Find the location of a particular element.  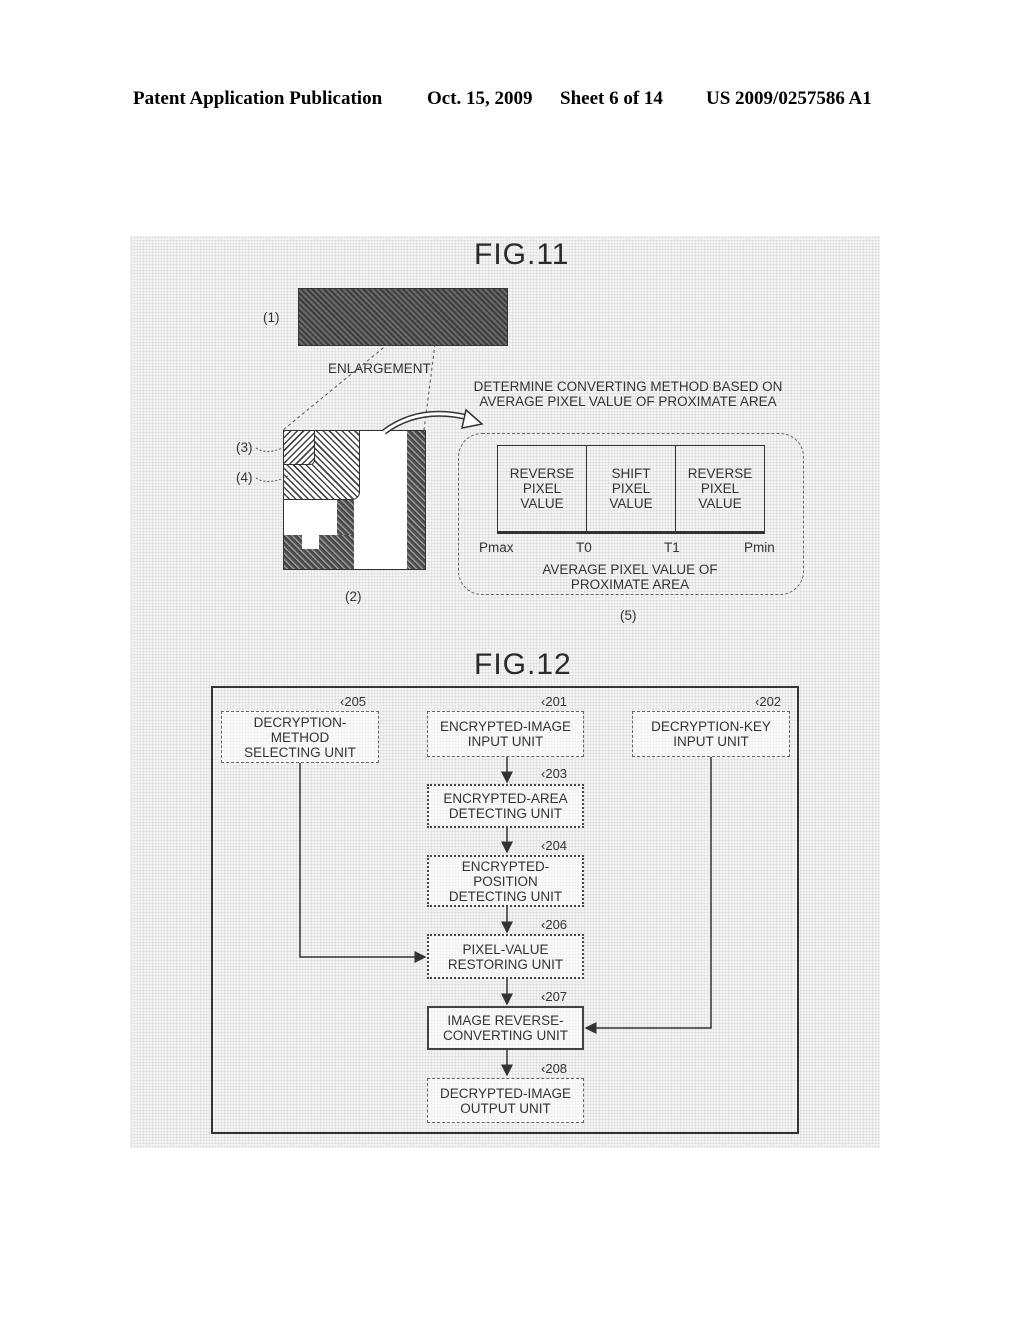

unit-text: METHOD is located at coordinates (300, 737).